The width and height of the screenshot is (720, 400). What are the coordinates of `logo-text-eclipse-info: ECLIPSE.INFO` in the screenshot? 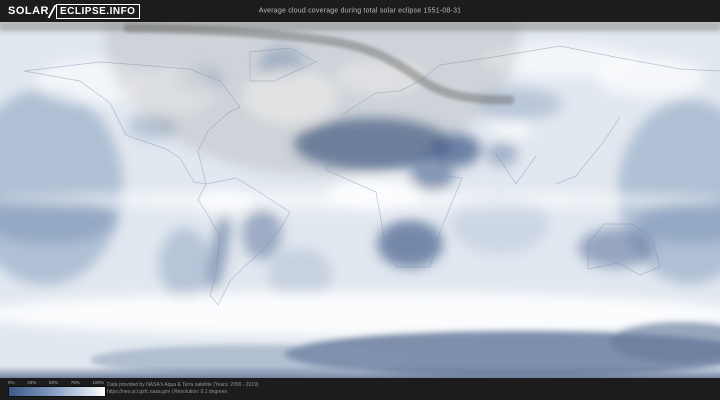 It's located at (98, 11).